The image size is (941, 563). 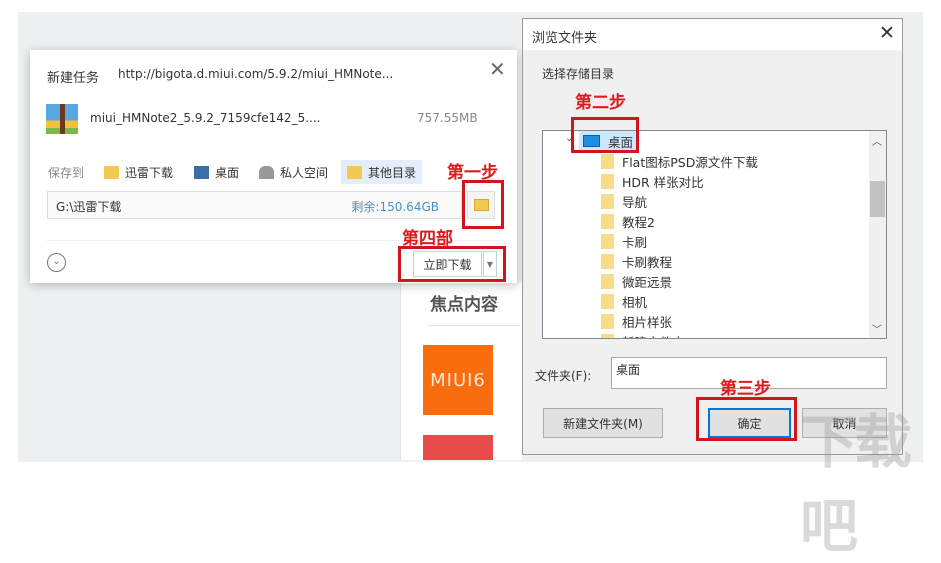 I want to click on tree-item-folder: 教程2, so click(x=628, y=221).